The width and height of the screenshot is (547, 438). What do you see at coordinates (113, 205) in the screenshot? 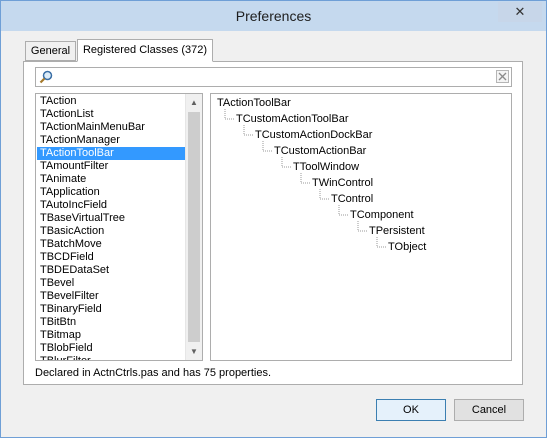
I see `class-list-item: TAutoIncField` at bounding box center [113, 205].